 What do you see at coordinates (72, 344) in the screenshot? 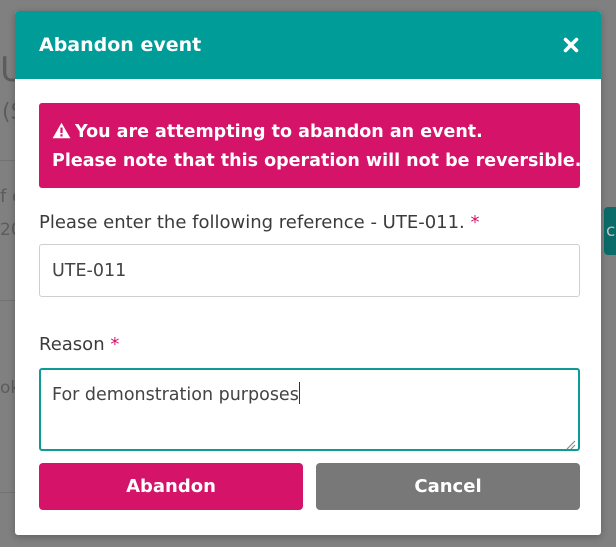
I see `reason-label-text: Reason` at bounding box center [72, 344].